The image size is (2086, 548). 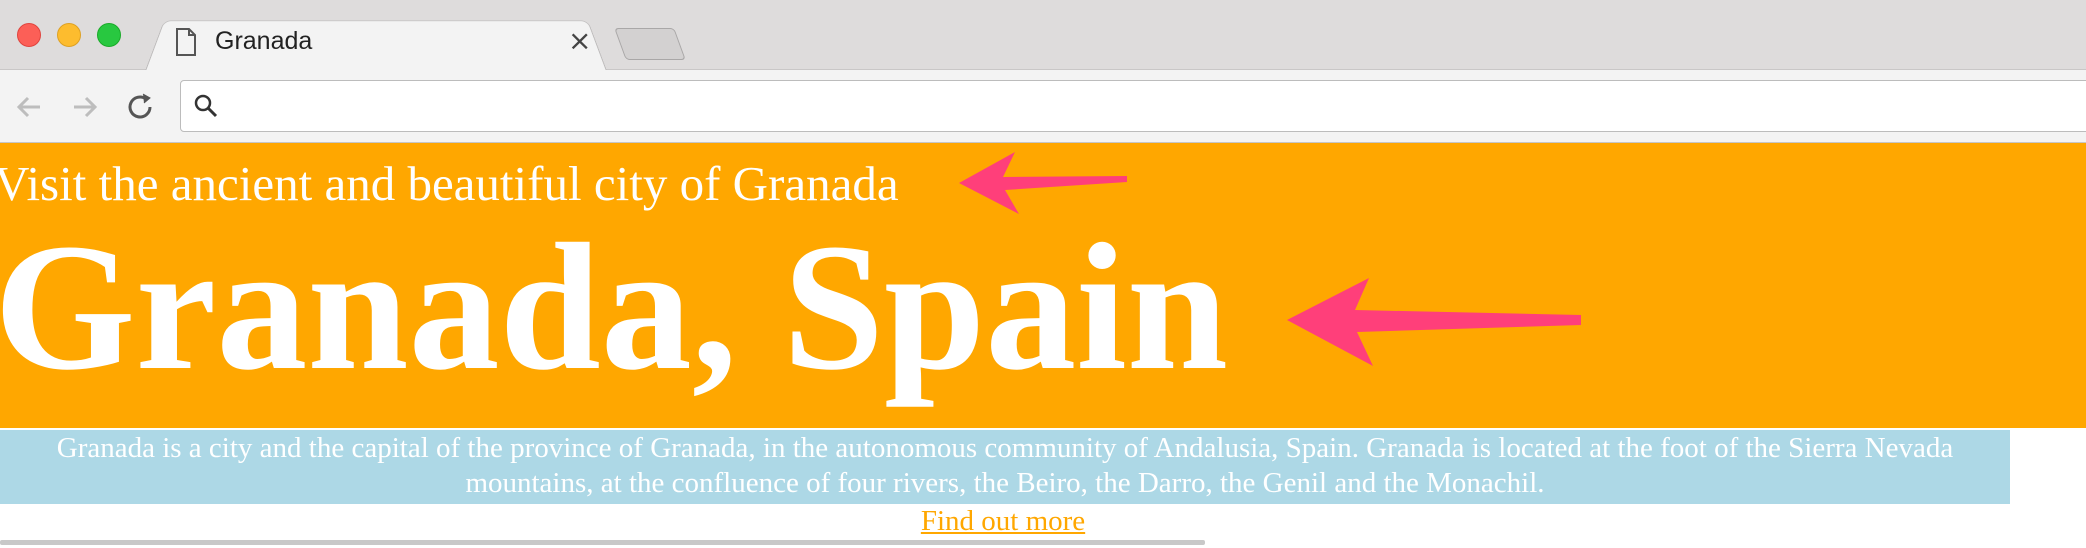 What do you see at coordinates (1043, 35) in the screenshot?
I see `tab-bar: Granada ×` at bounding box center [1043, 35].